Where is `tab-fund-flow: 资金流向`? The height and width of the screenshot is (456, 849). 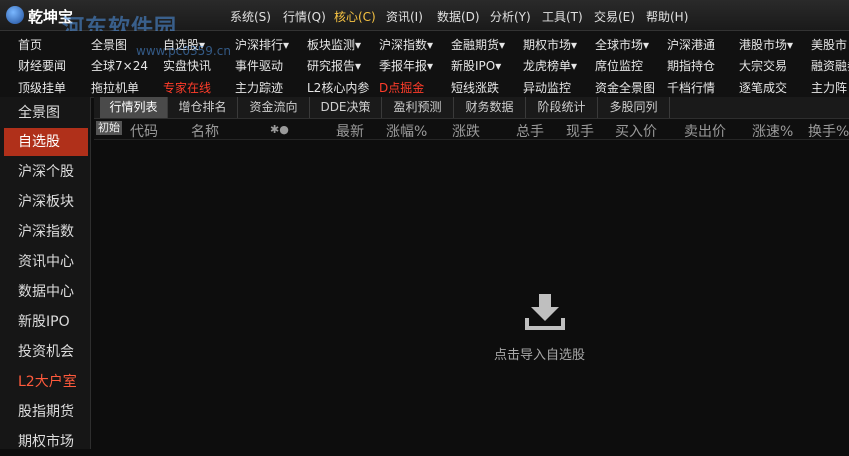
tab-fund-flow: 资金流向 is located at coordinates (274, 107).